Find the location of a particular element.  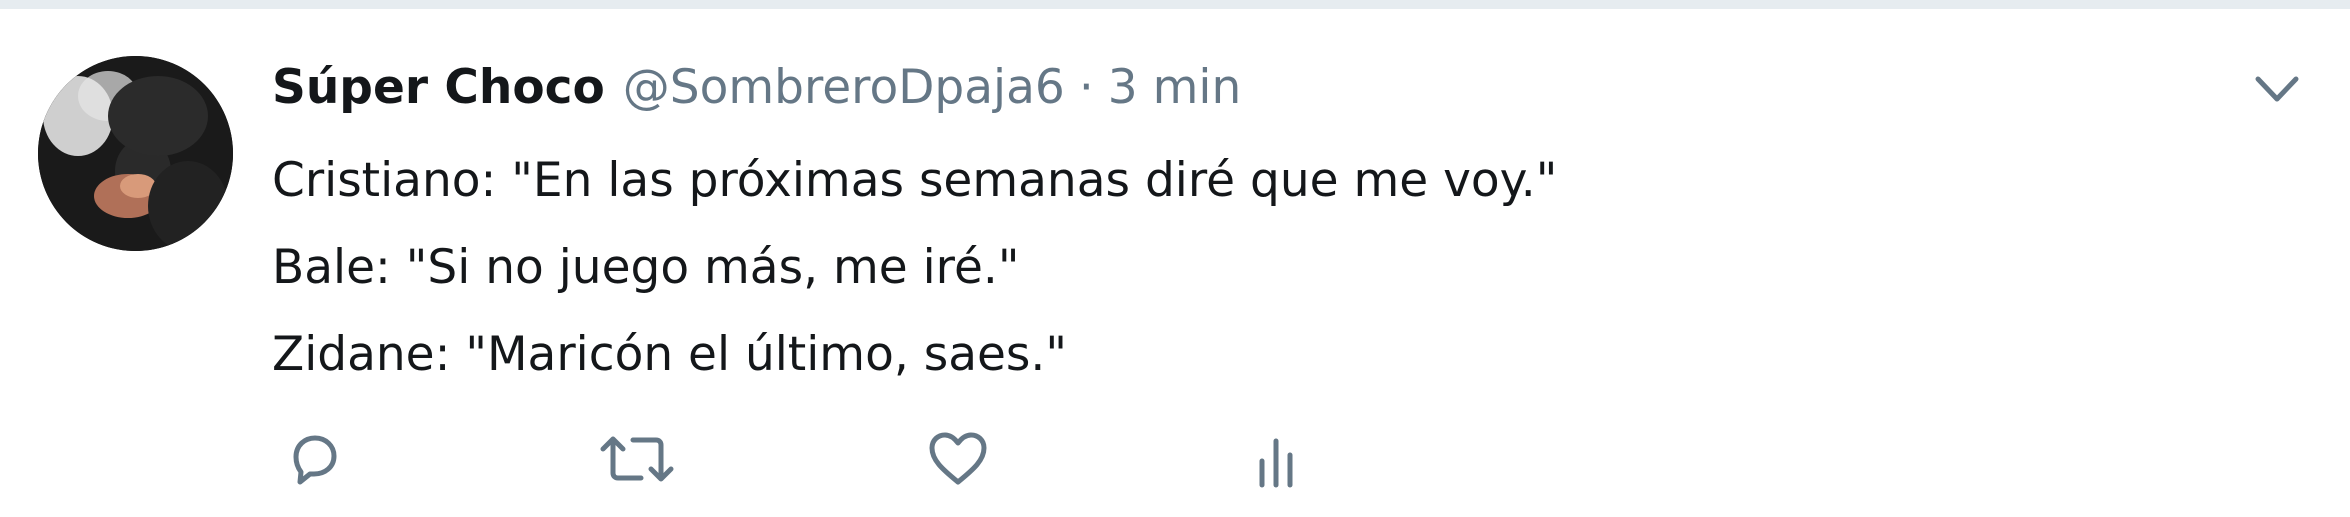

author-name: Súper Choco is located at coordinates (438, 87).